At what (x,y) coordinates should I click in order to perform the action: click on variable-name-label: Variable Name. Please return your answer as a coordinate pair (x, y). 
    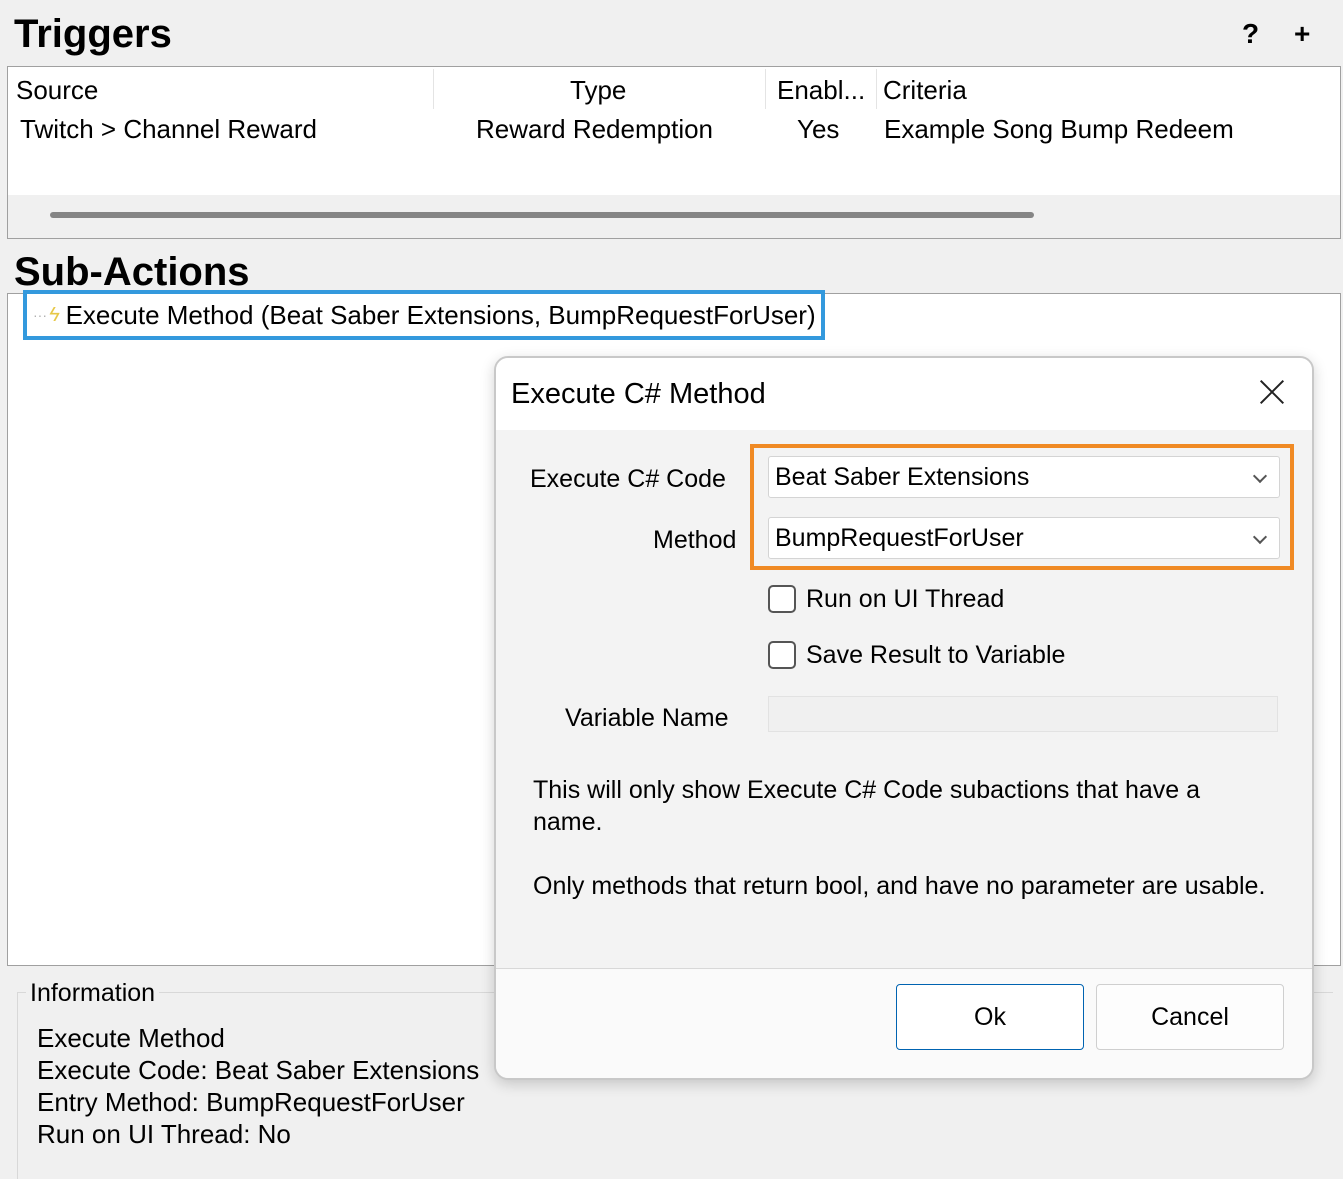
    Looking at the image, I should click on (647, 718).